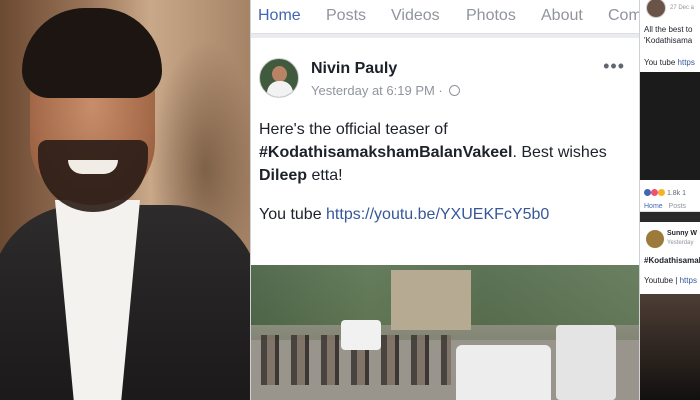  I want to click on side-hashtag-2: #Kodathisamak, so click(672, 260).